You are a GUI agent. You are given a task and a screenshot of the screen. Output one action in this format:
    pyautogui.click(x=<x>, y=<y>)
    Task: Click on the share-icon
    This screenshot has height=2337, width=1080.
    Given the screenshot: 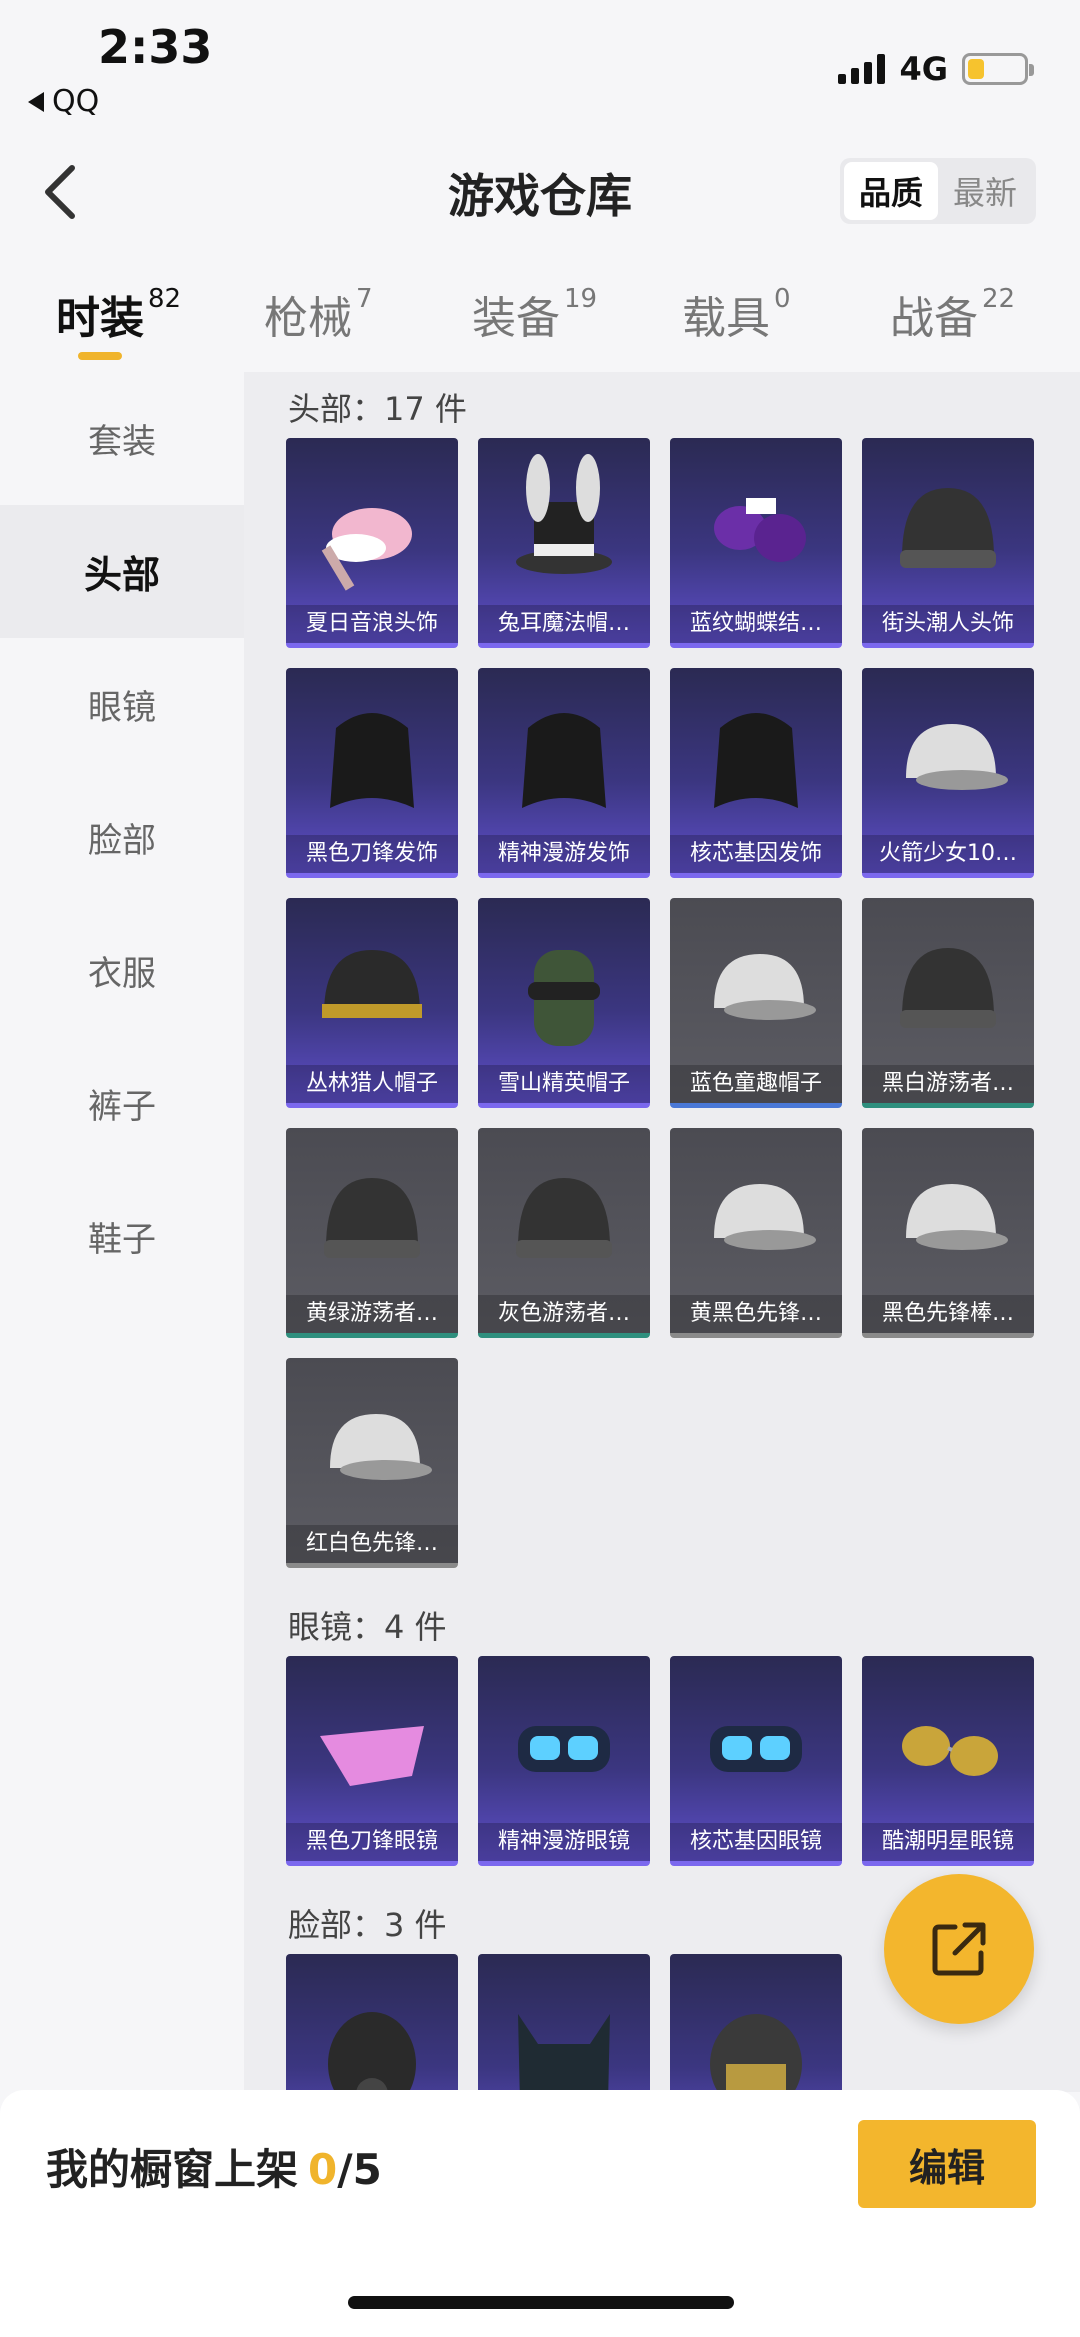 What is the action you would take?
    pyautogui.click(x=959, y=1949)
    